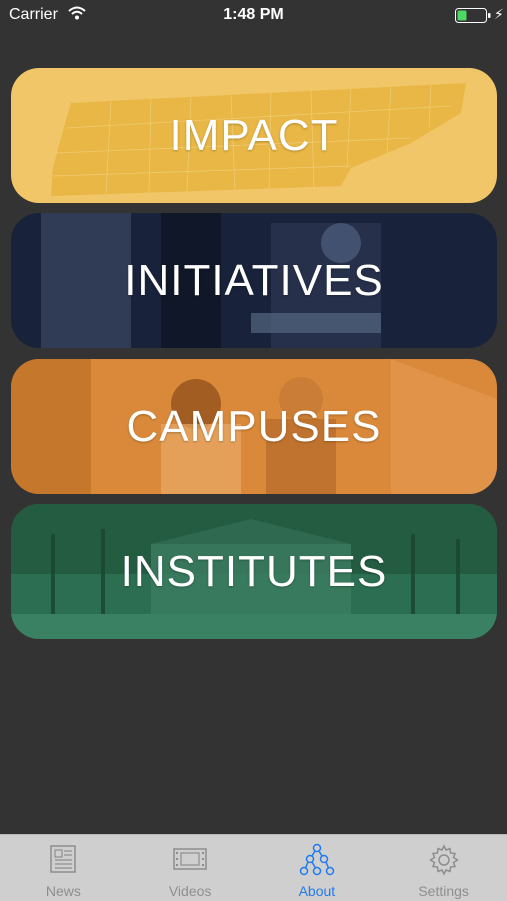 This screenshot has height=901, width=507. I want to click on status-bar: Carrier 1:48 PM ⚡, so click(253, 15).